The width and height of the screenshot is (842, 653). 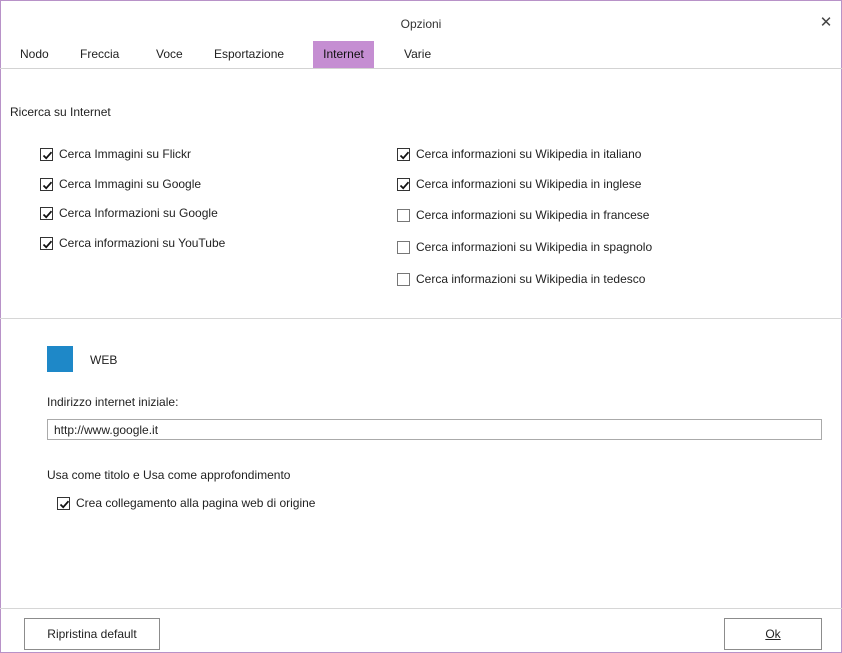 What do you see at coordinates (403, 154) in the screenshot?
I see `checkbox-wikipedia-italian` at bounding box center [403, 154].